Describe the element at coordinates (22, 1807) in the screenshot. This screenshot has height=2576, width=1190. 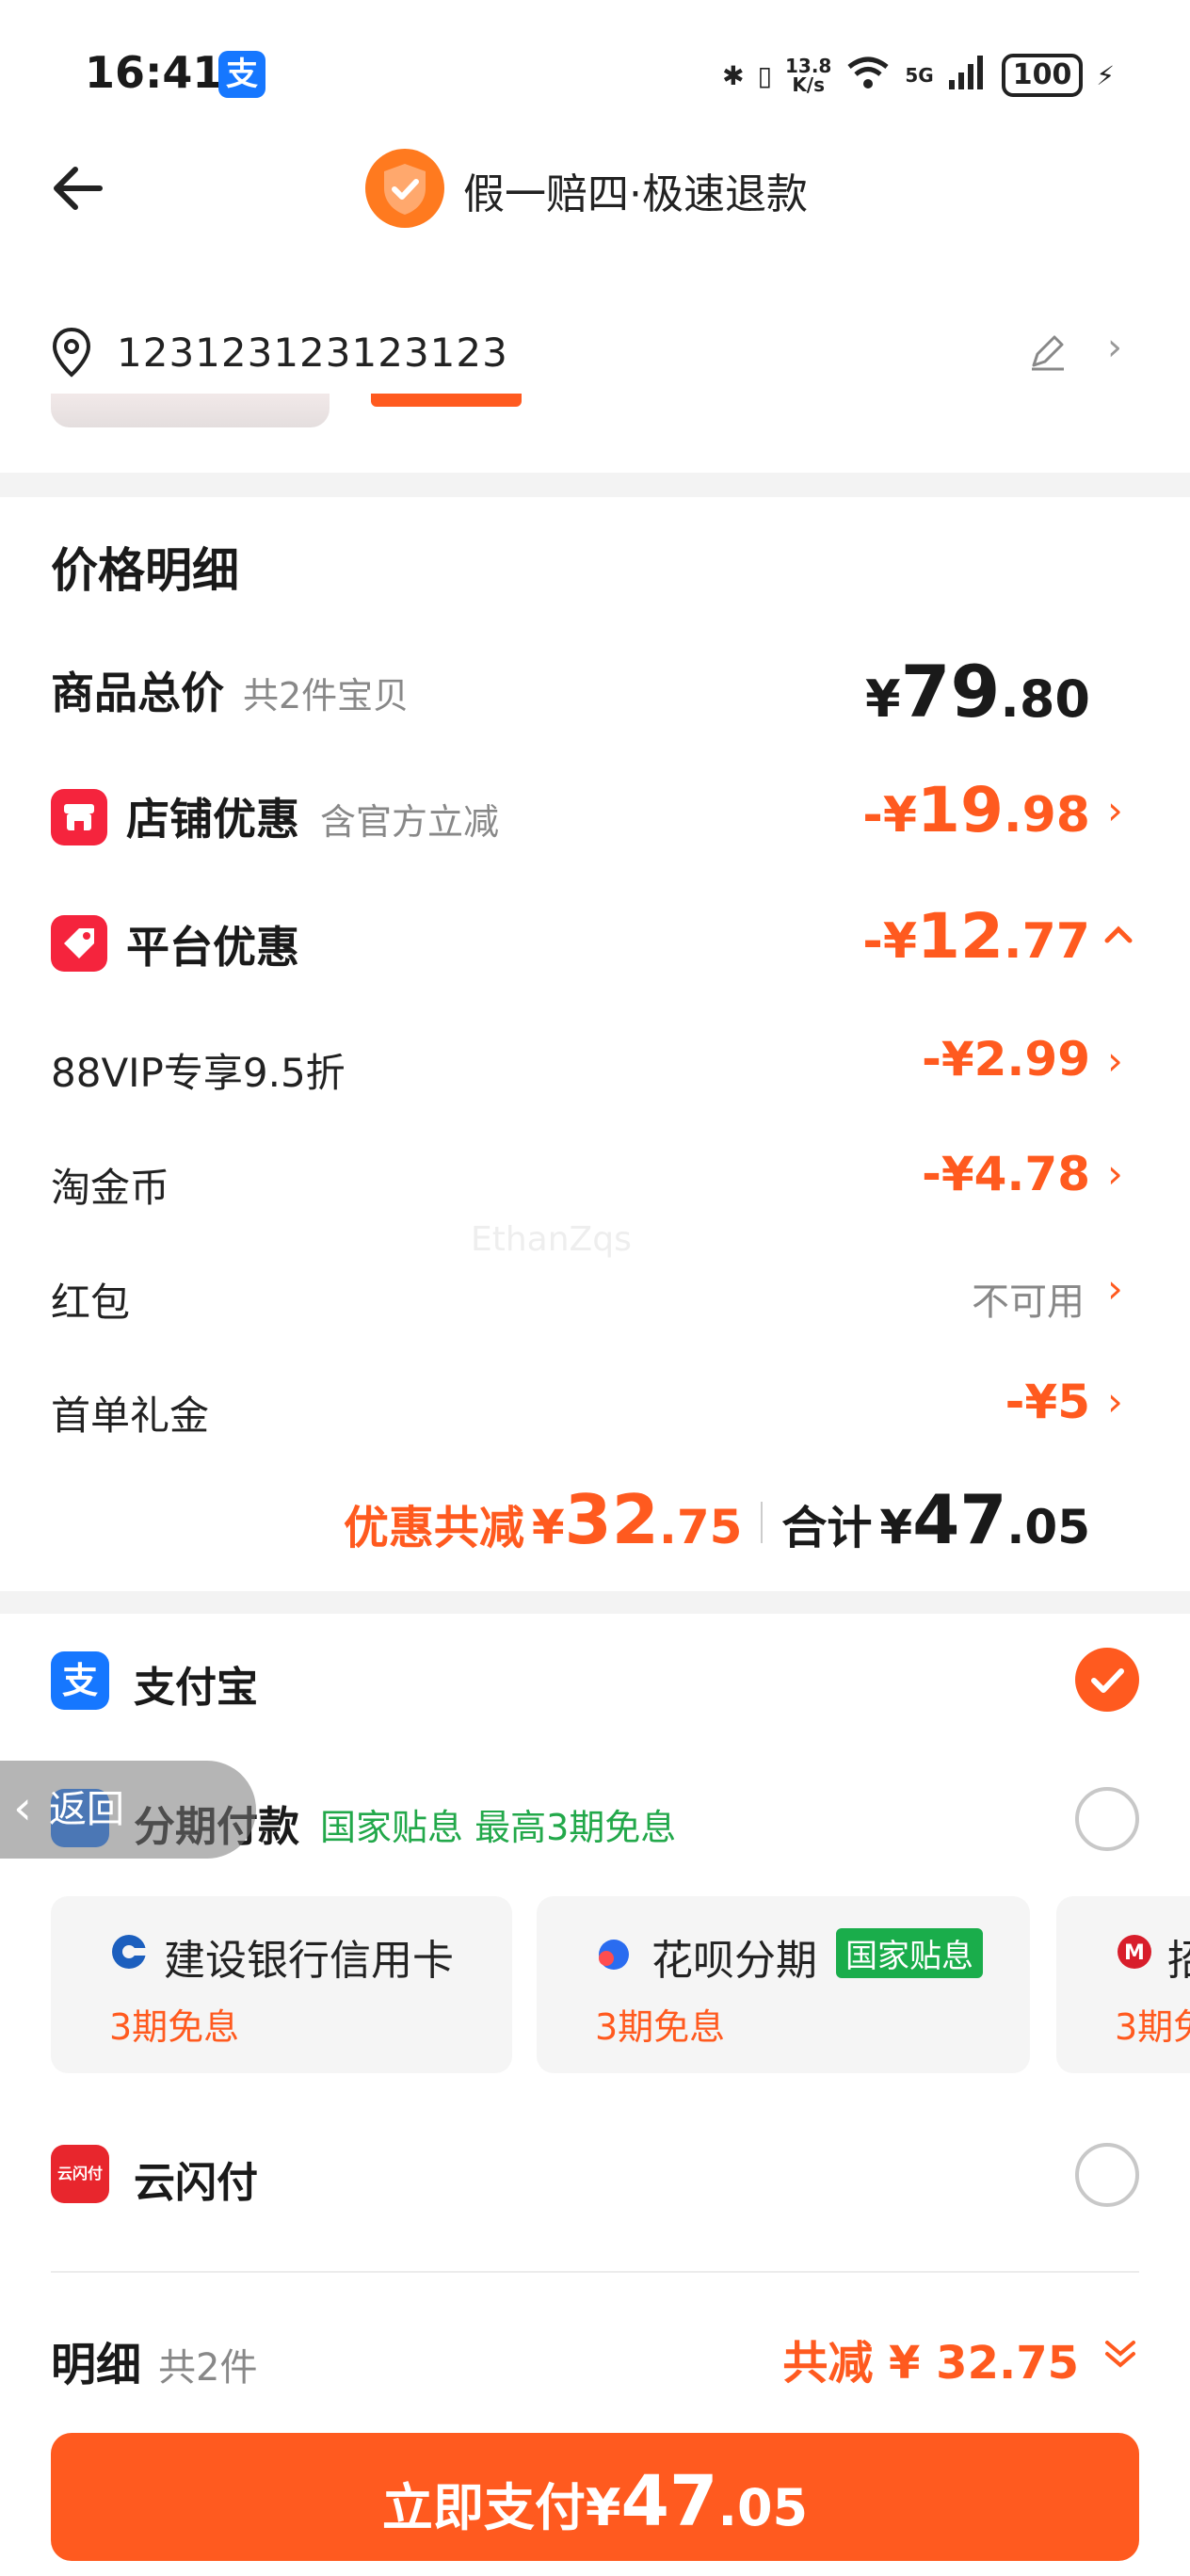
I see `chevron-left-icon: ‹` at that location.